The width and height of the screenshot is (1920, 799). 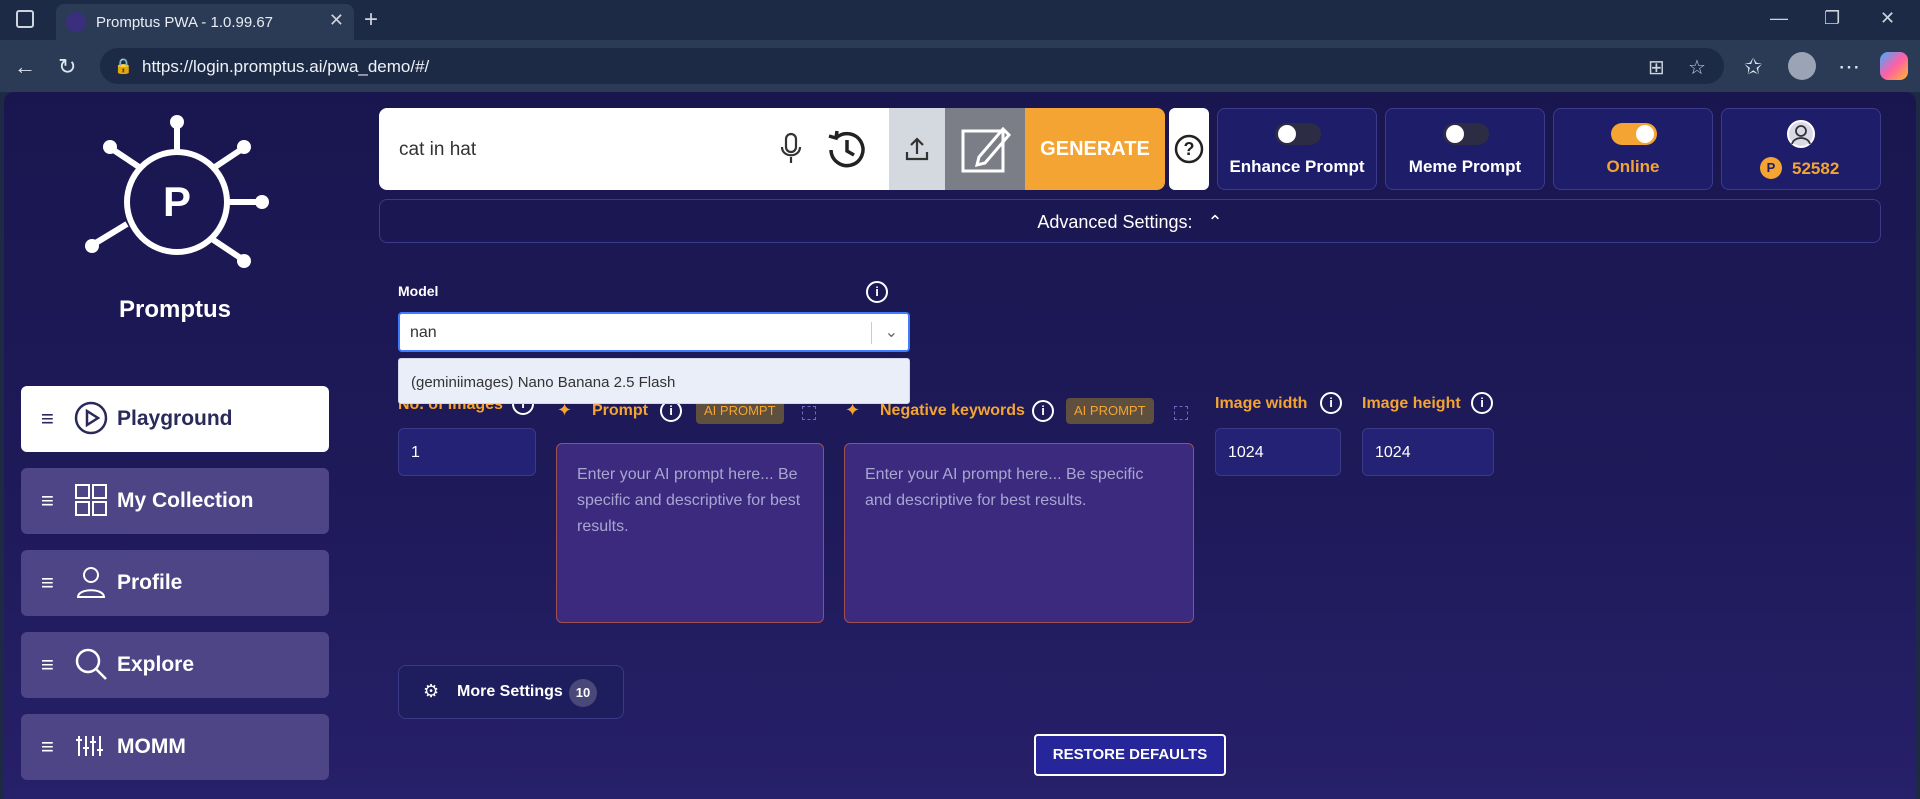 I want to click on tab-title: Promptus PWA - 1.0.99.67, so click(x=185, y=22).